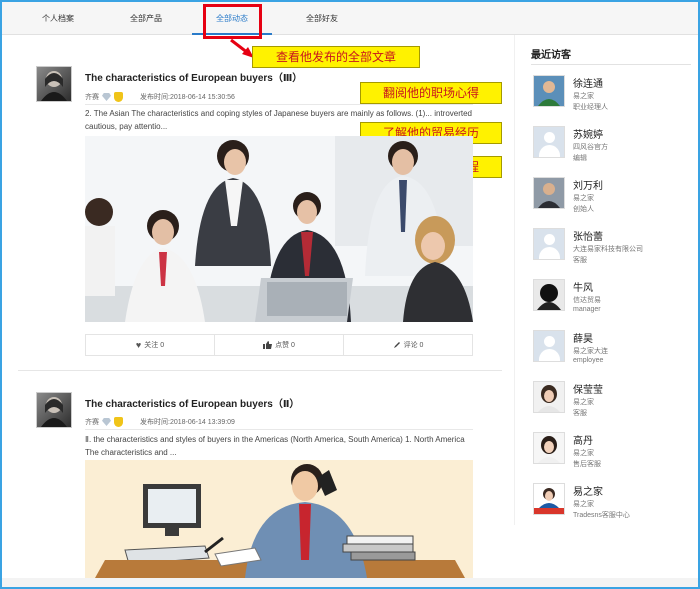  What do you see at coordinates (587, 300) in the screenshot?
I see `visitor-company: 信达贸易` at bounding box center [587, 300].